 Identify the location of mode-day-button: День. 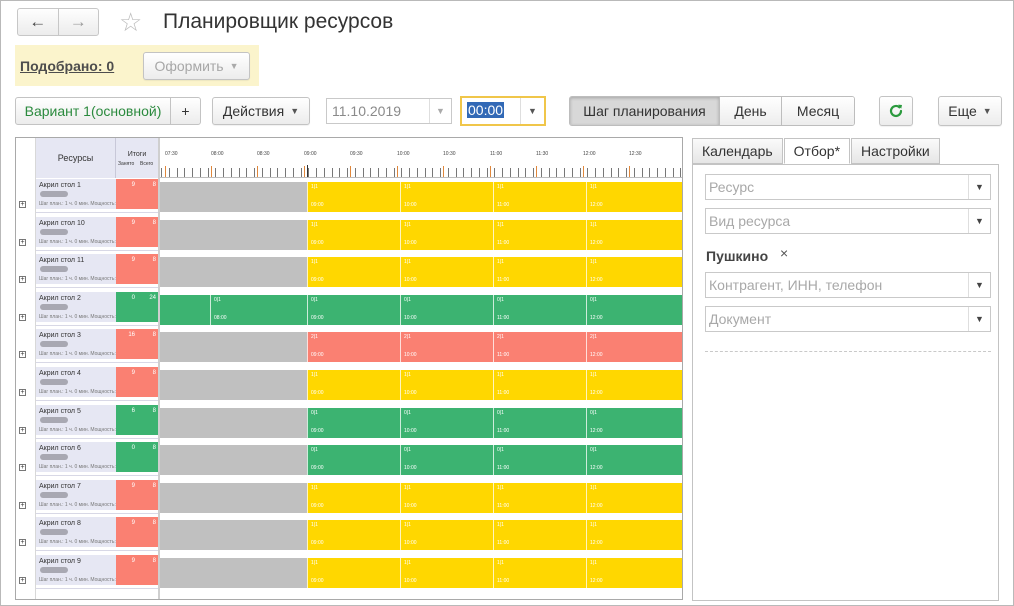
(750, 111).